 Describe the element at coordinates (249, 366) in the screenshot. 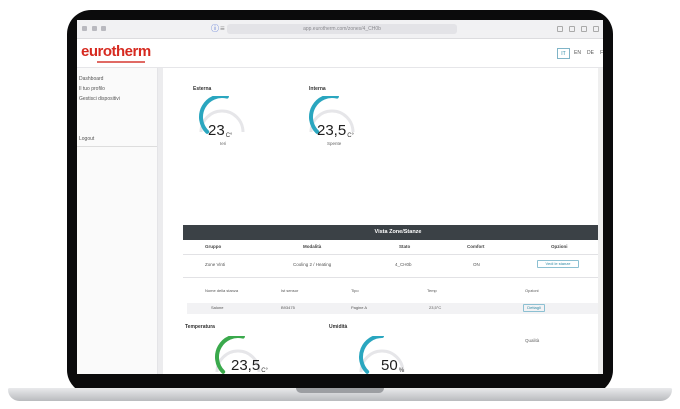

I see `value-temperatura: 23,5C°` at that location.